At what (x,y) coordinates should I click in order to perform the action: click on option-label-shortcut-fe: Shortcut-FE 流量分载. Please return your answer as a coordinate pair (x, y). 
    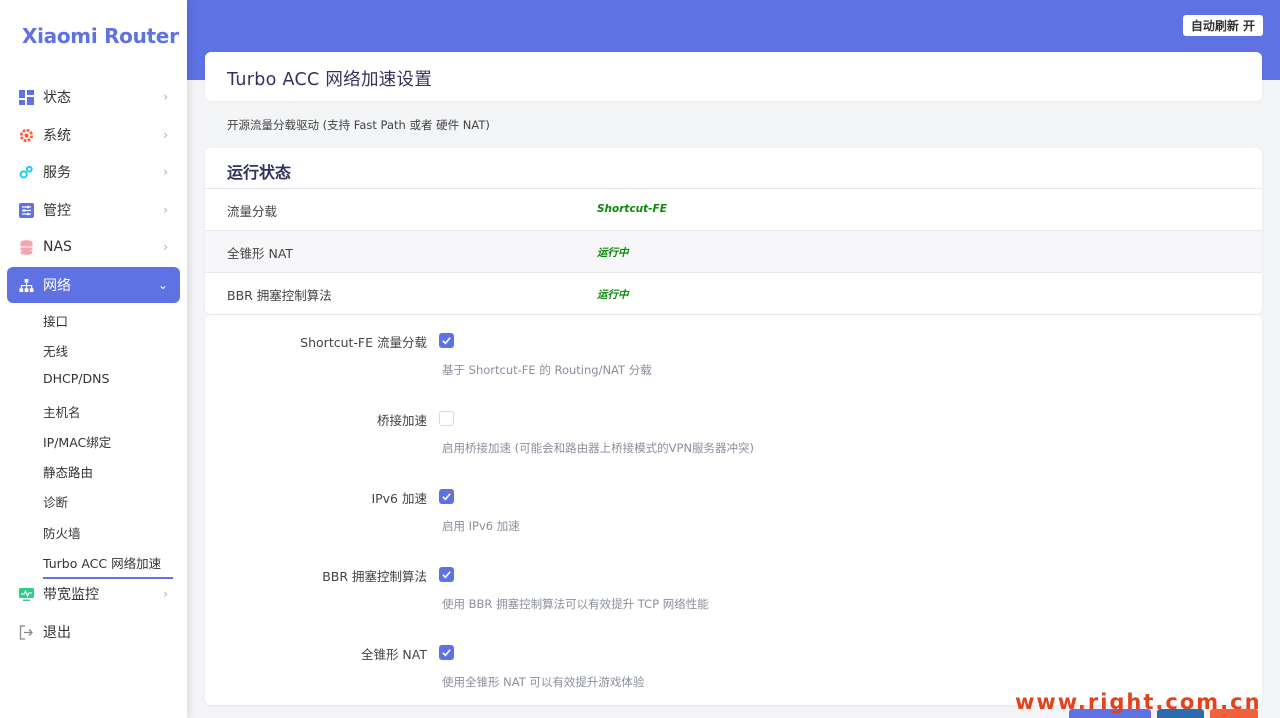
    Looking at the image, I should click on (363, 342).